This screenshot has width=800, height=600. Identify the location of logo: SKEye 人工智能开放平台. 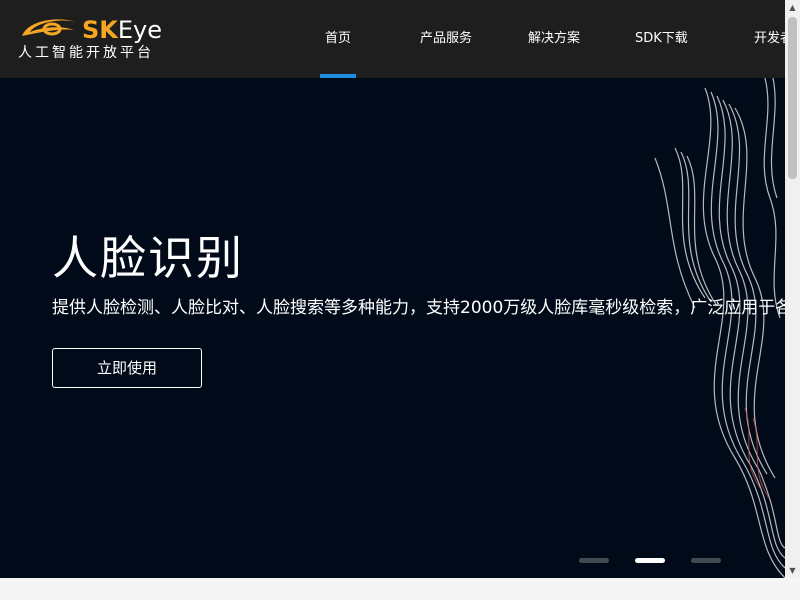
(93, 39).